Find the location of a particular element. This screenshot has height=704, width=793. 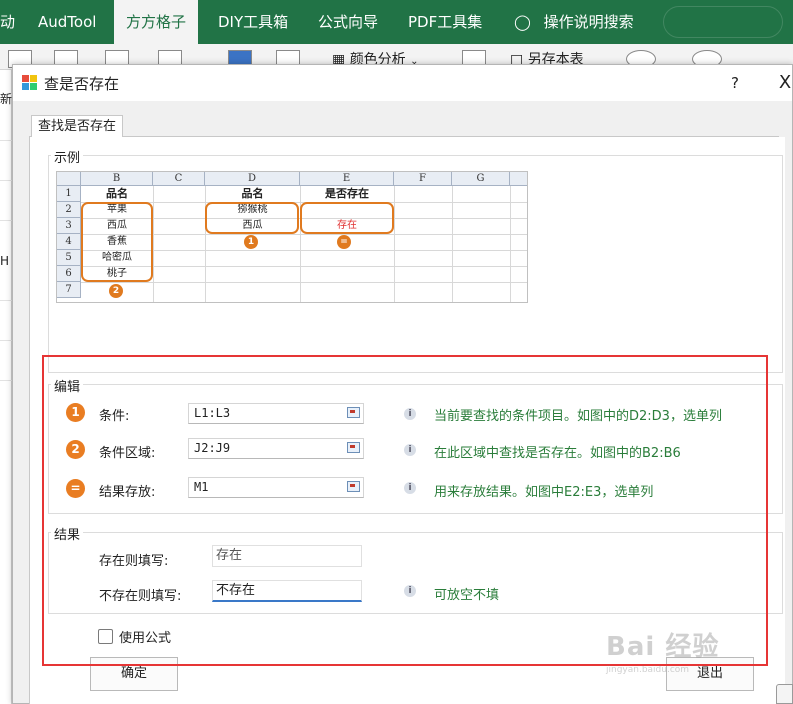

ribbon-decoration is located at coordinates (723, 22).